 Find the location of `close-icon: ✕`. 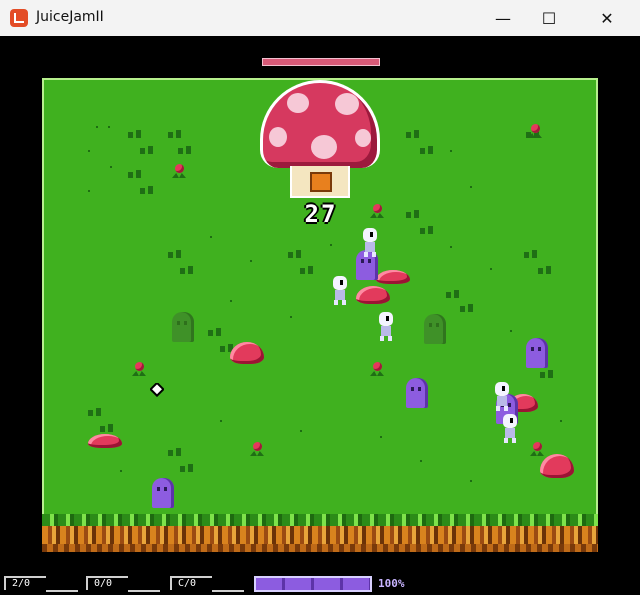

close-icon: ✕ is located at coordinates (607, 18).